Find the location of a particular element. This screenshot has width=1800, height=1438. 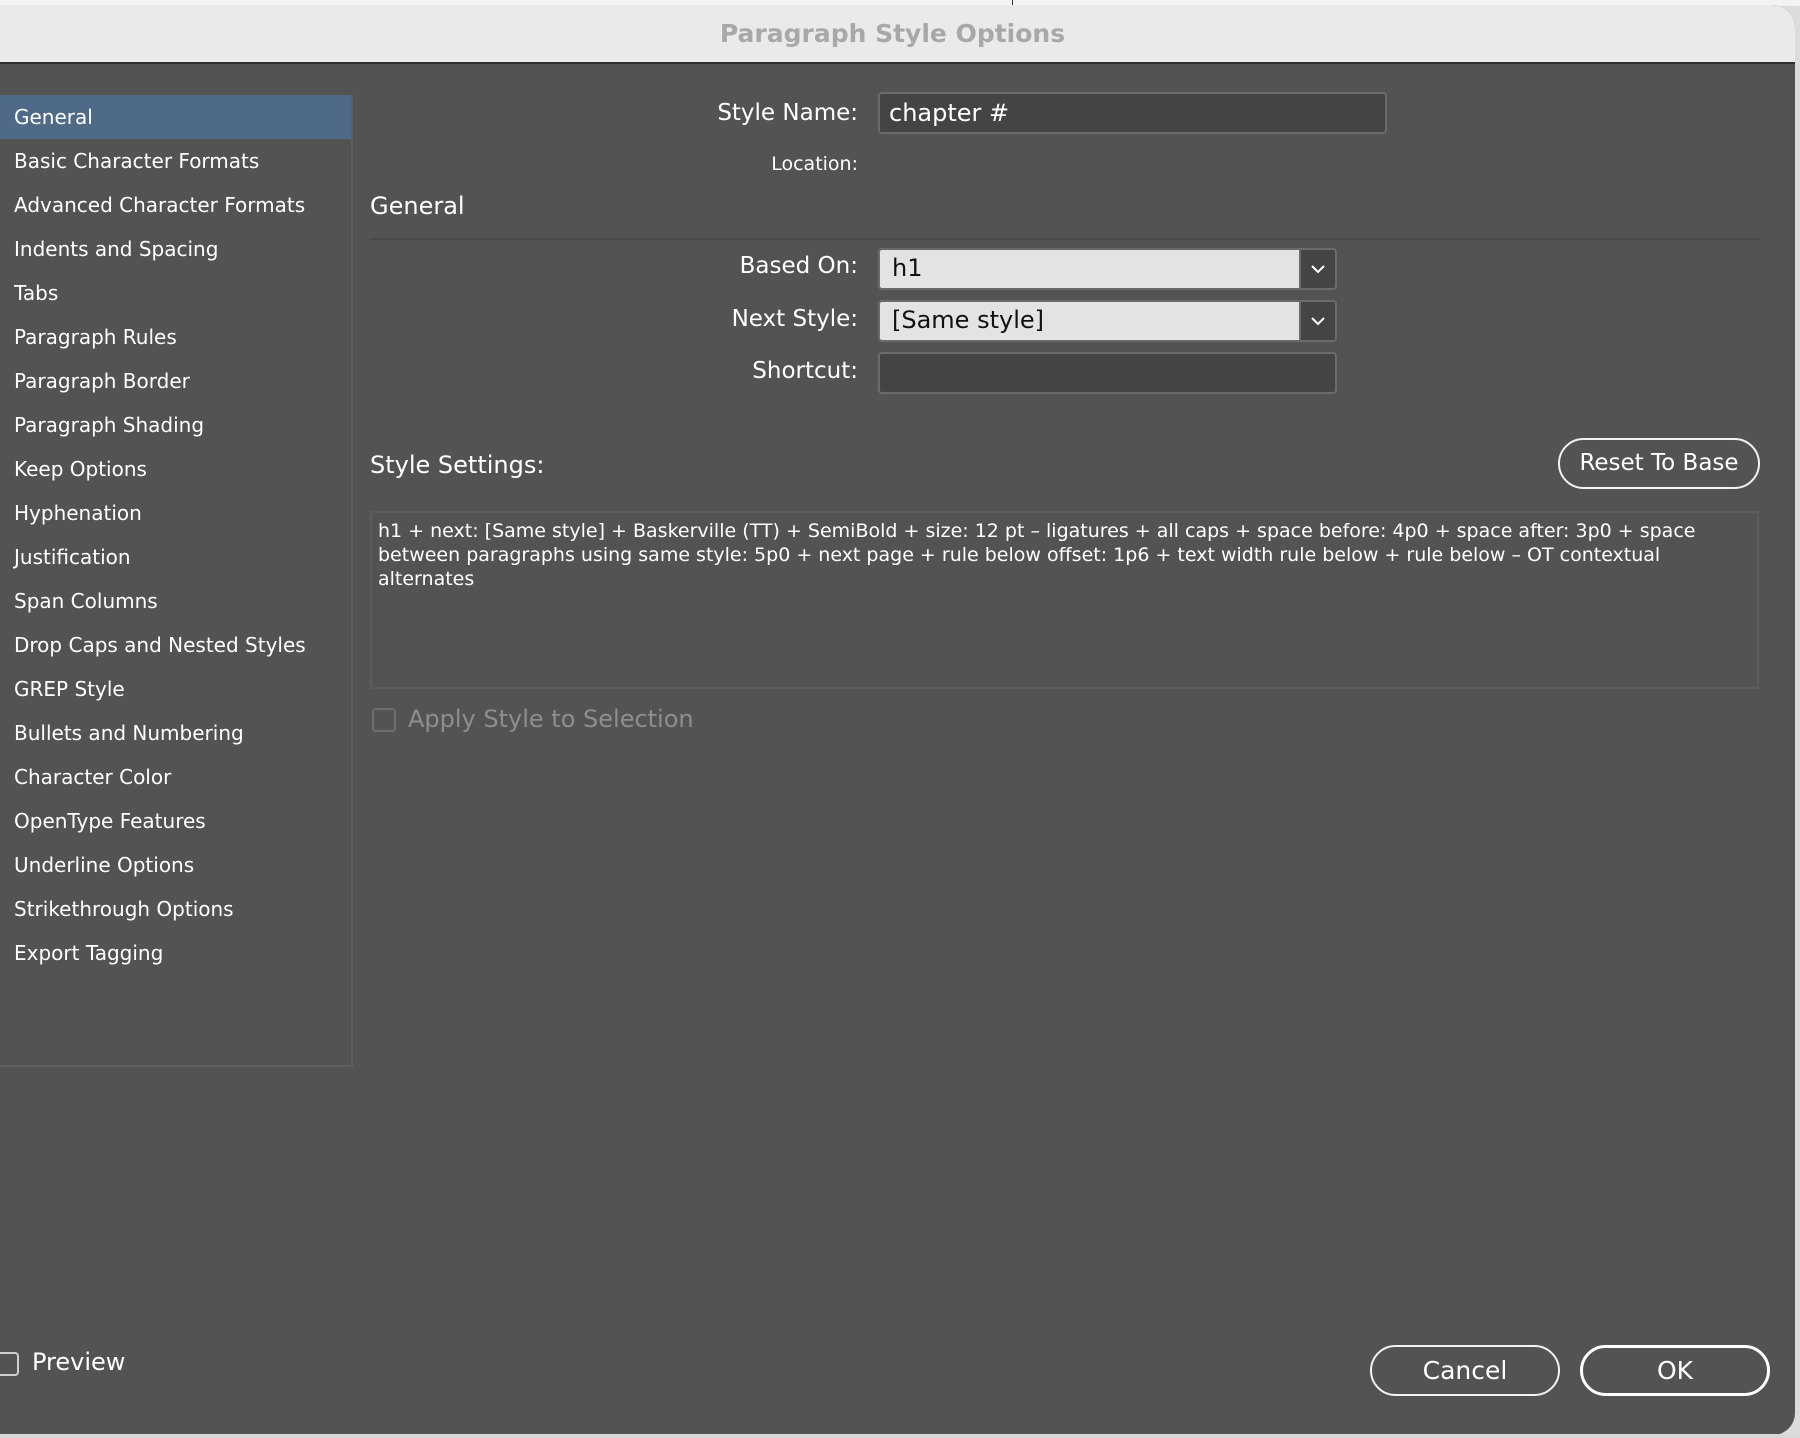

sidebar-item-strikethrough-options: Strikethrough Options is located at coordinates (175, 909).